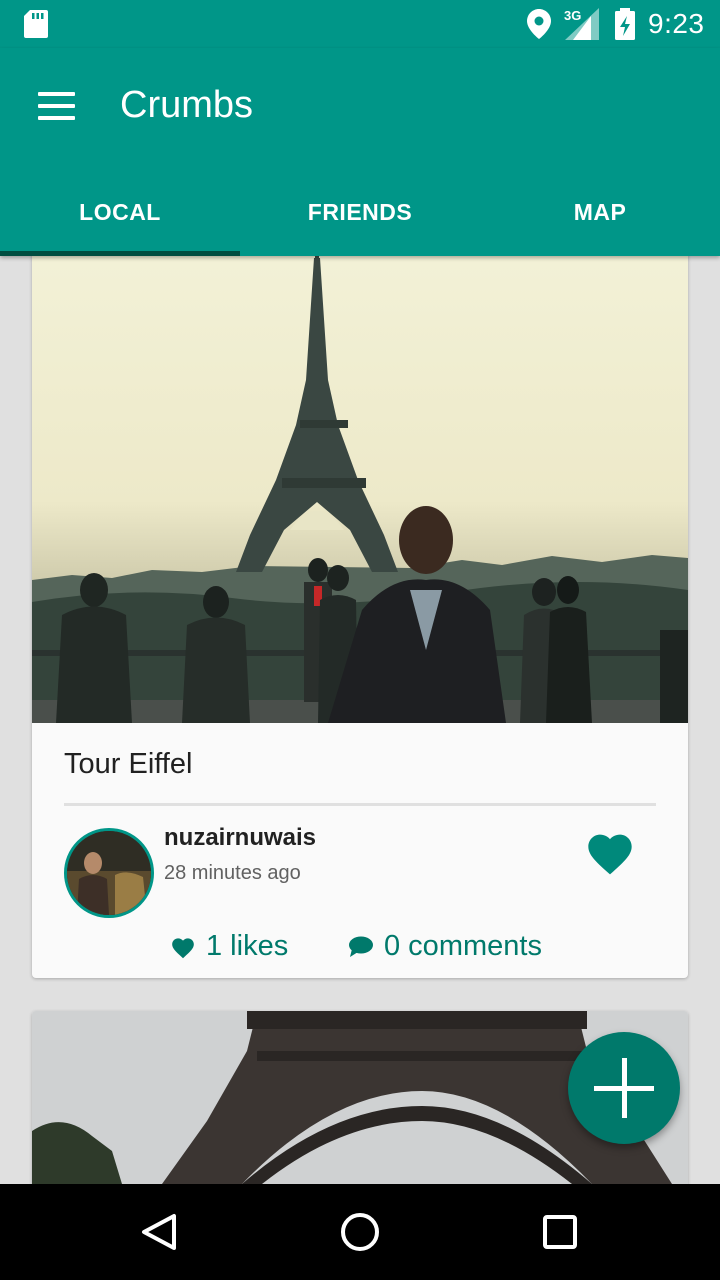 This screenshot has width=720, height=1280. Describe the element at coordinates (360, 804) in the screenshot. I see `post-divider` at that location.